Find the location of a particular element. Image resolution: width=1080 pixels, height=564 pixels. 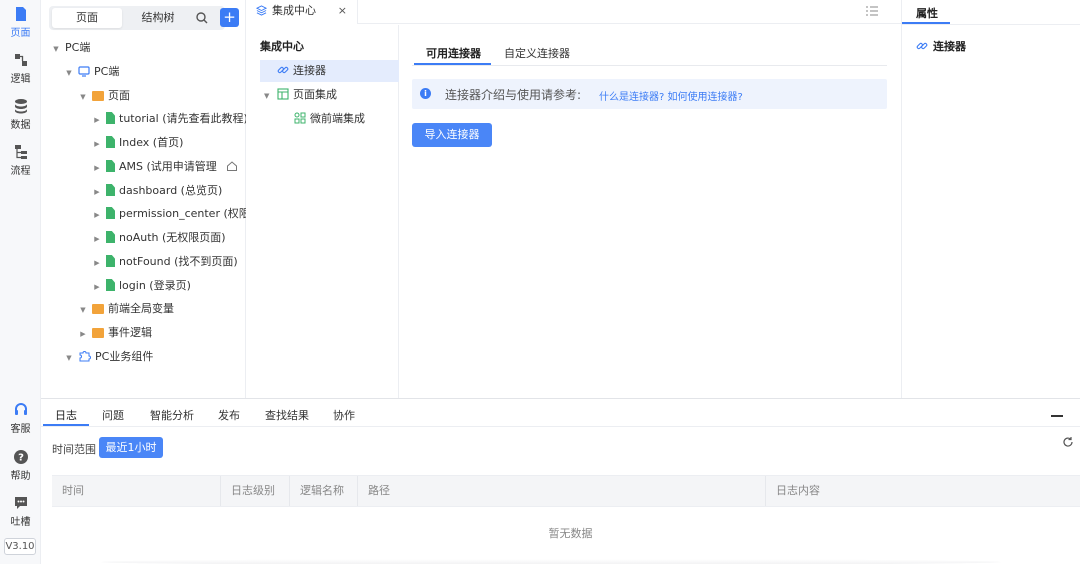

tab-integration-center: 集成中心 × is located at coordinates (302, 12).